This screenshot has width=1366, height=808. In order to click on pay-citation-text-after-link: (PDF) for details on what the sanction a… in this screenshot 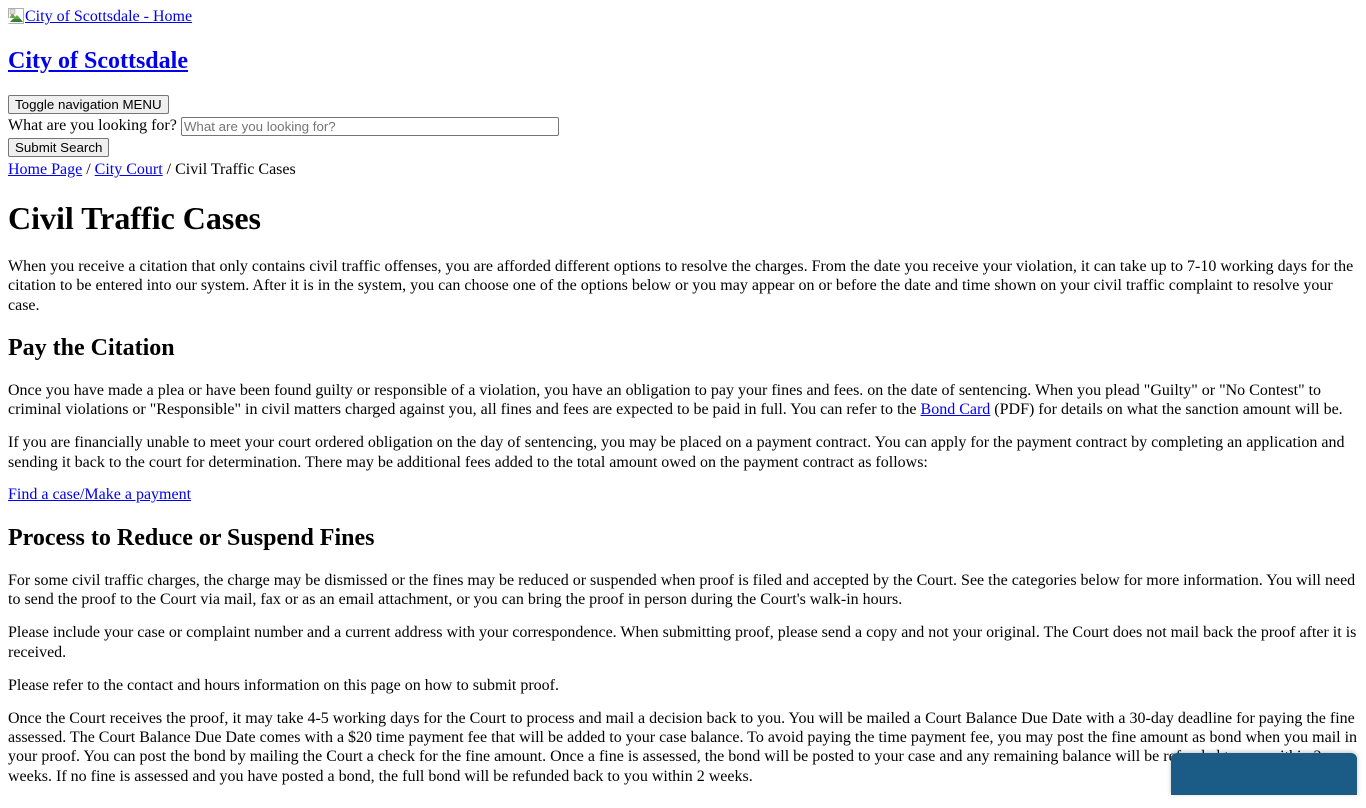, I will do `click(1166, 410)`.